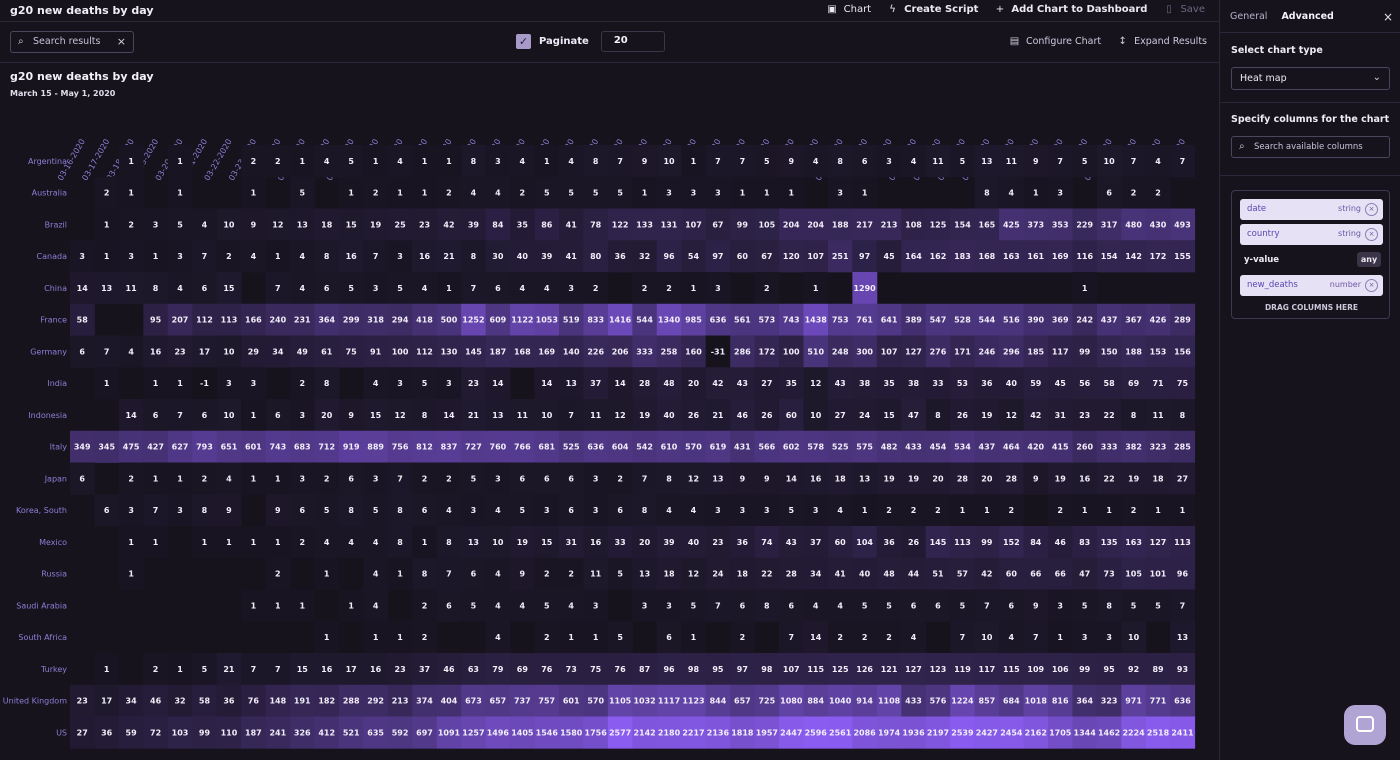 The image size is (1400, 760). I want to click on cell-value: 292, so click(375, 701).